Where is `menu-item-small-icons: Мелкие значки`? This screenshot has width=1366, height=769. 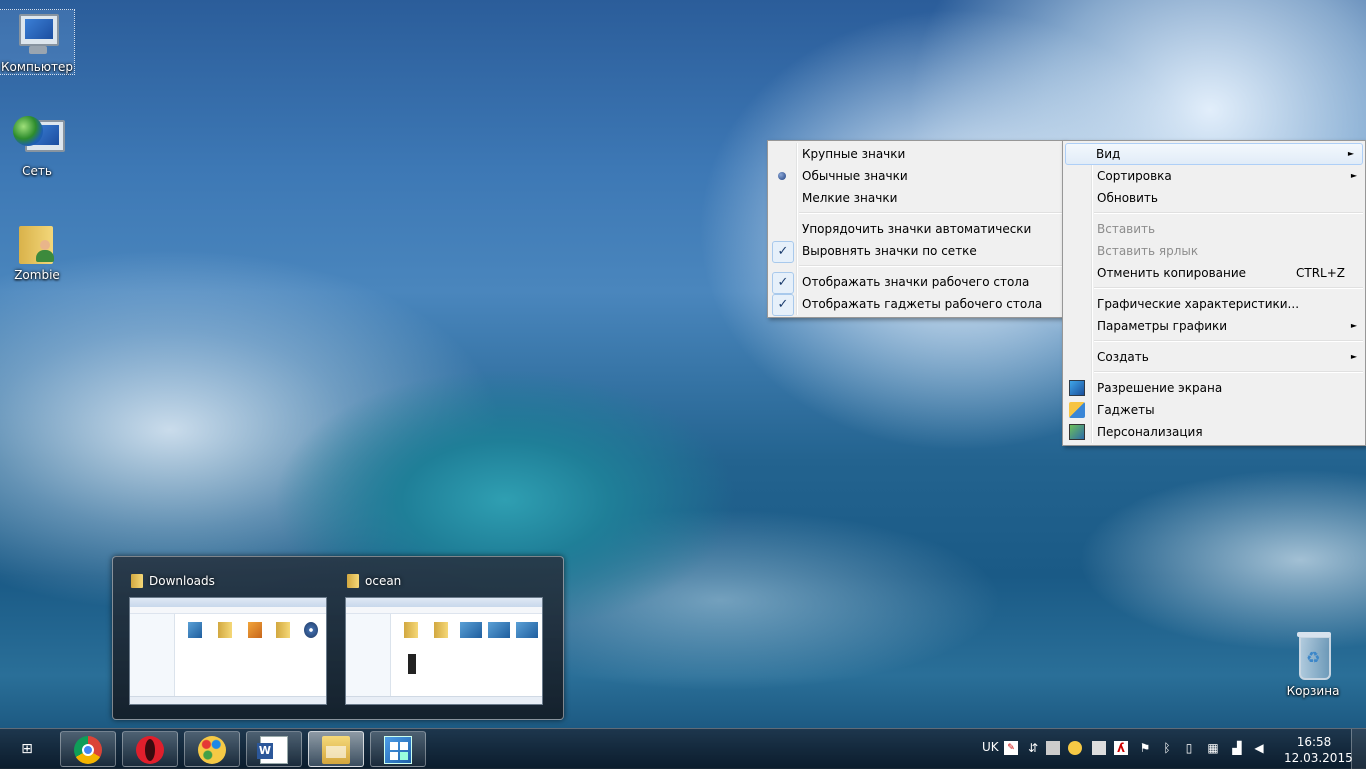
menu-item-small-icons: Мелкие значки is located at coordinates (916, 198).